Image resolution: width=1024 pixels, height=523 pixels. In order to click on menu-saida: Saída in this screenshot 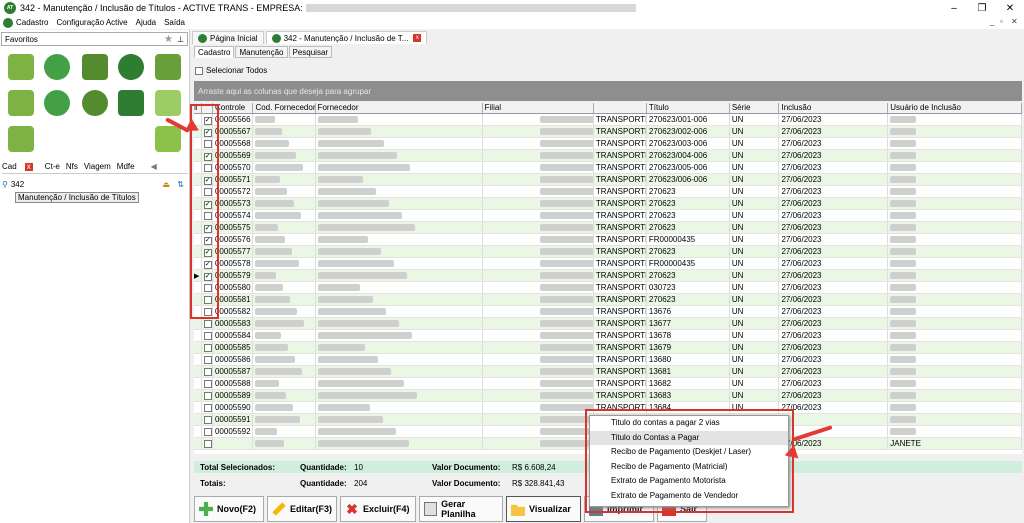, I will do `click(174, 22)`.